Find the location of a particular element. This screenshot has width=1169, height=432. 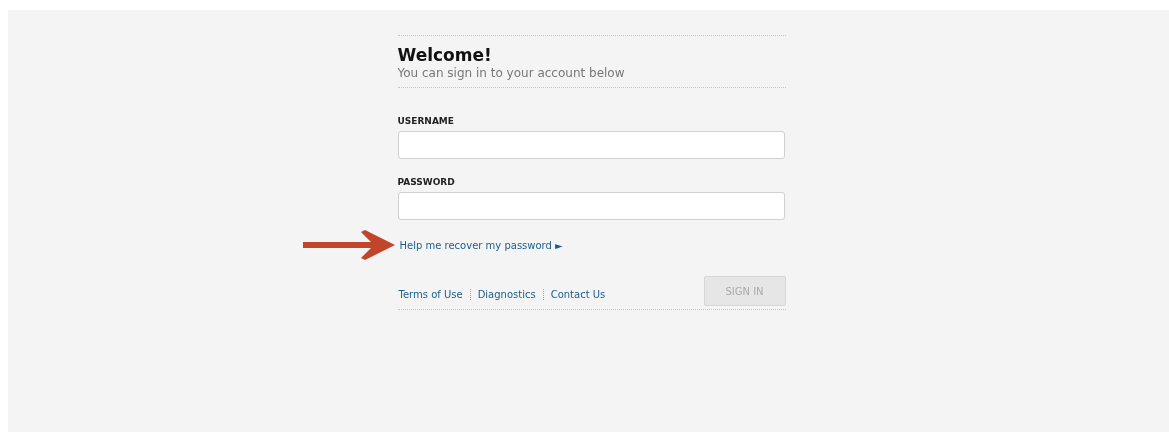

footer-link: Contact Us is located at coordinates (574, 294).